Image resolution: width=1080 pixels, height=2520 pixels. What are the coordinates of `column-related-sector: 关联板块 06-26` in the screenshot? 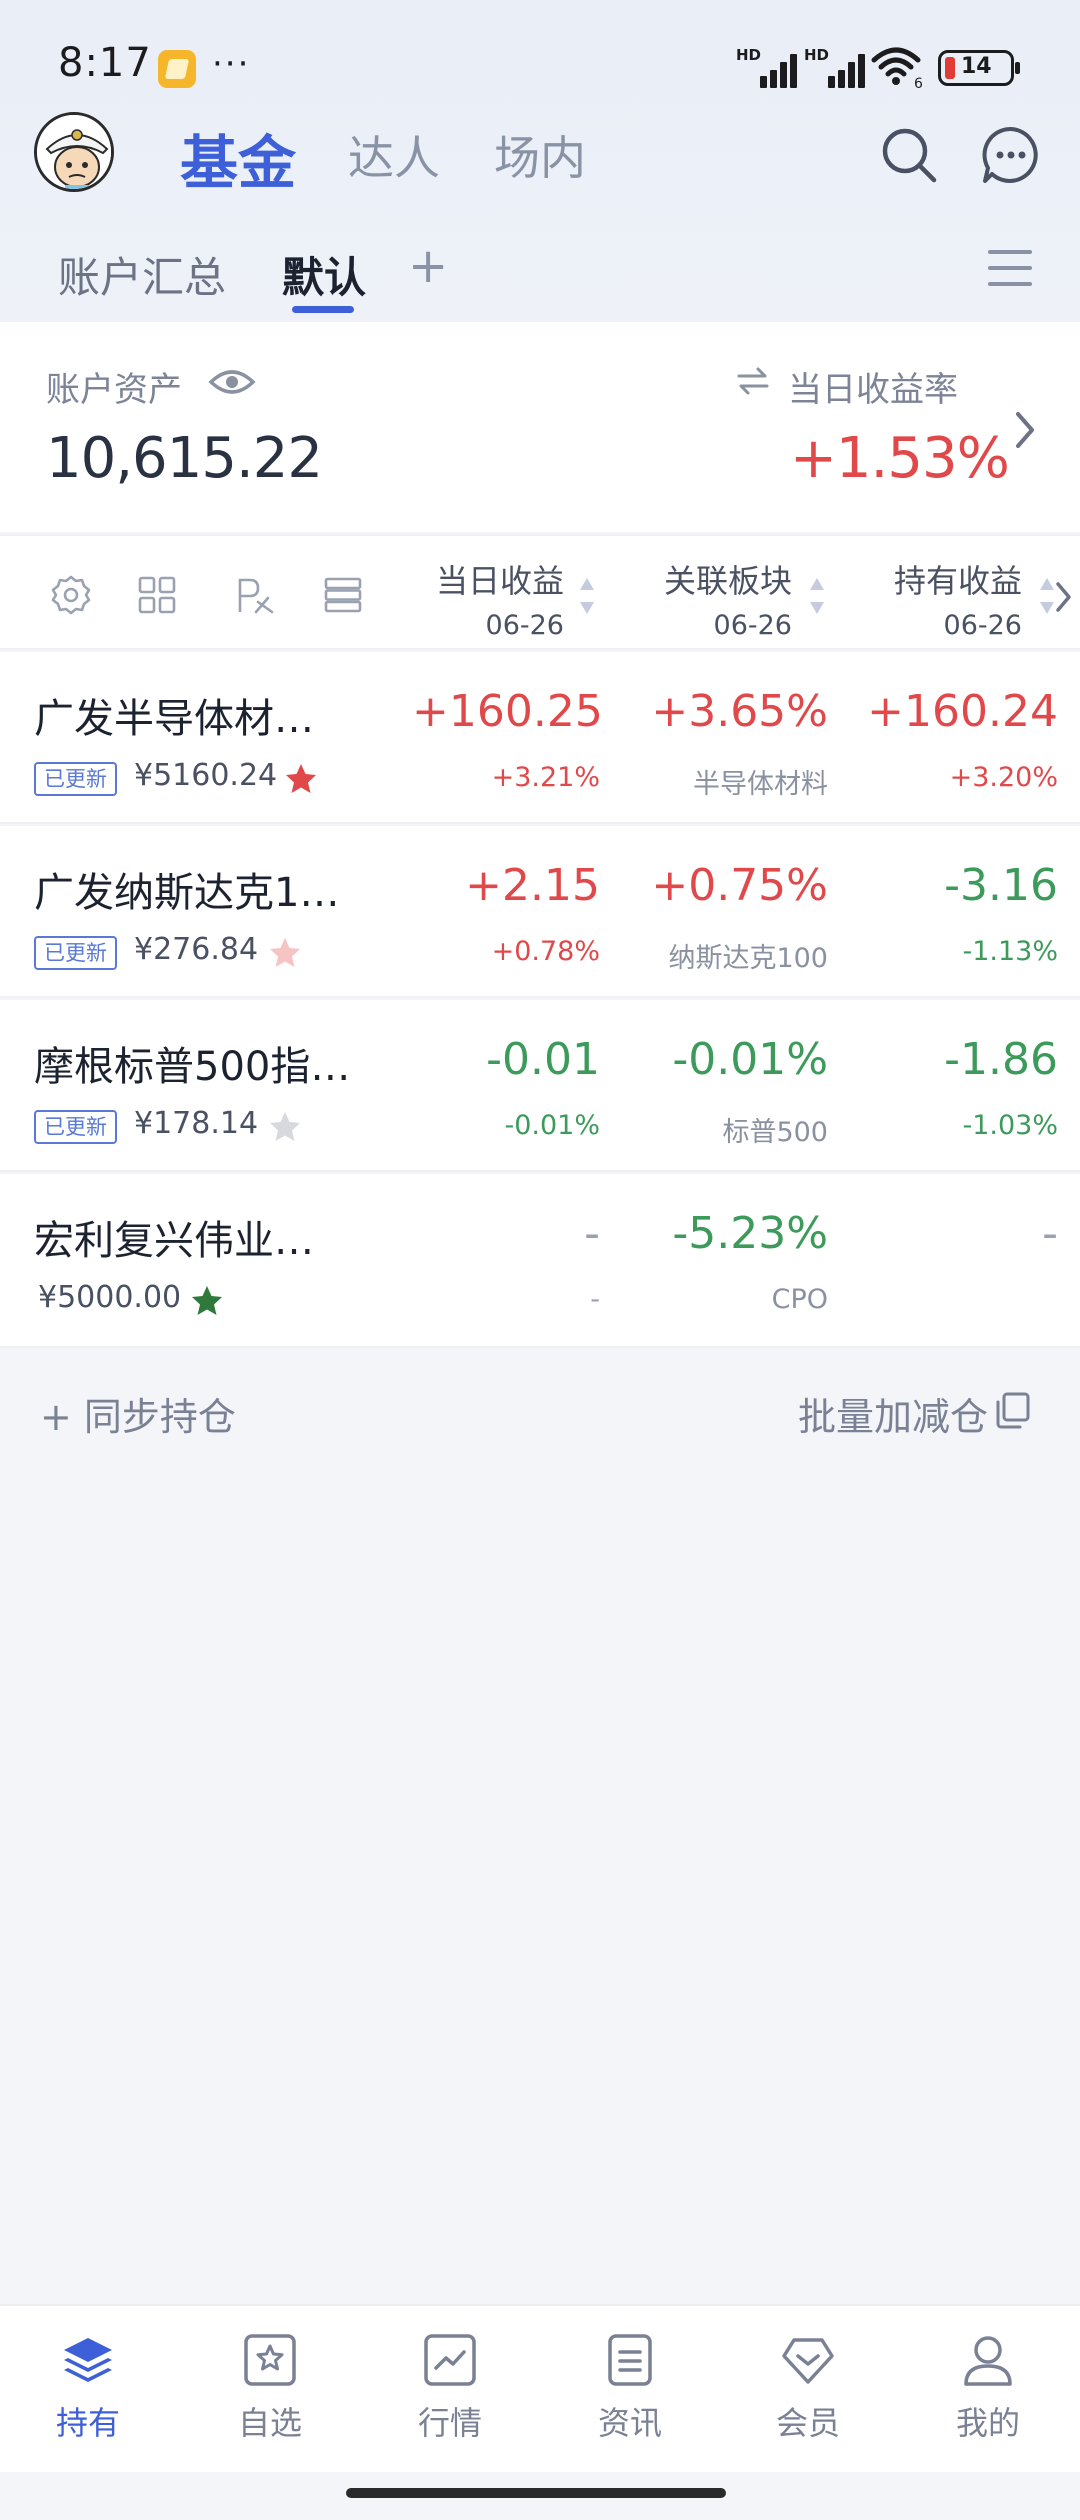 It's located at (714, 598).